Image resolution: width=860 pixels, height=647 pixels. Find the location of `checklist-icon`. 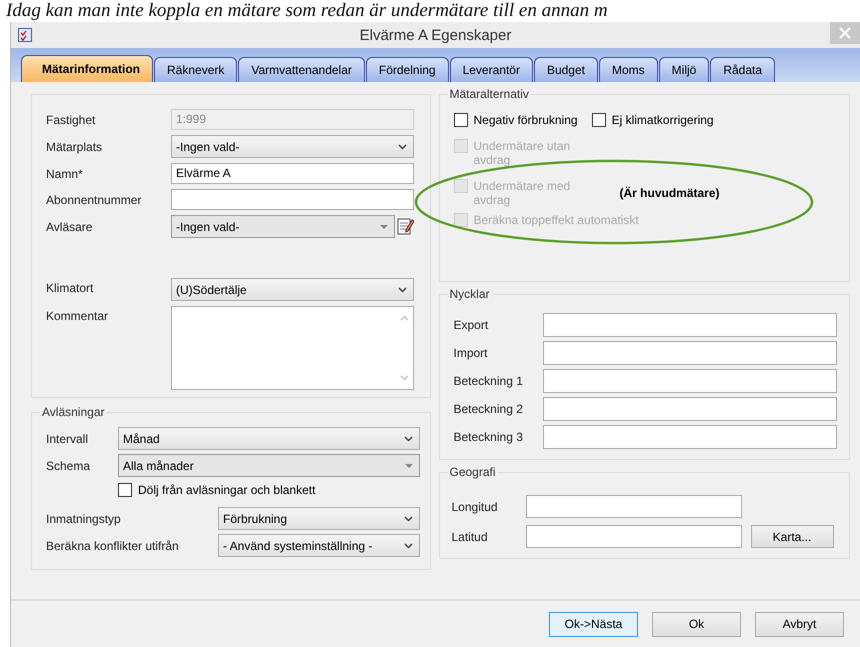

checklist-icon is located at coordinates (25, 35).